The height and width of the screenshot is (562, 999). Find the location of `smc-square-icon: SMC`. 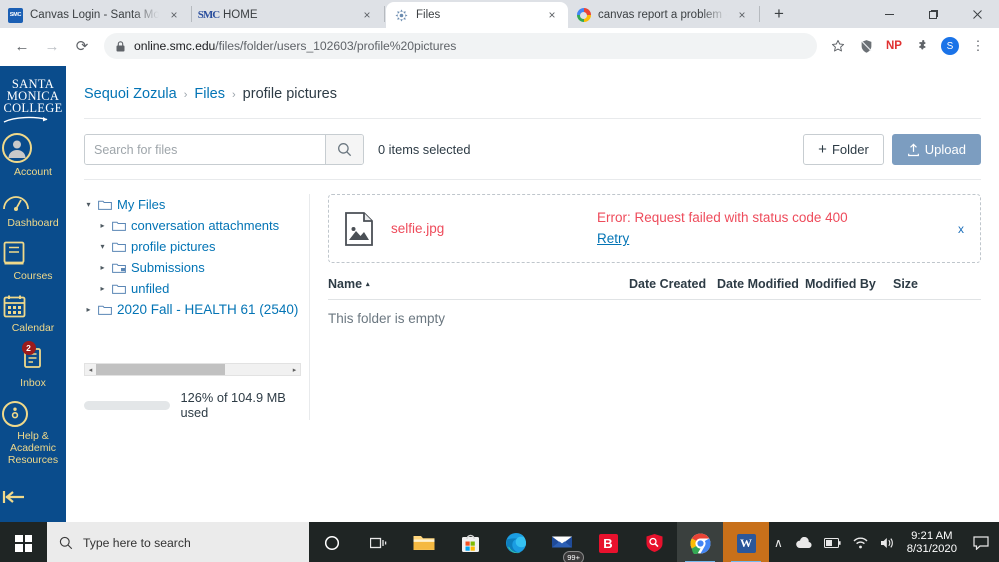

smc-square-icon: SMC is located at coordinates (15, 15).